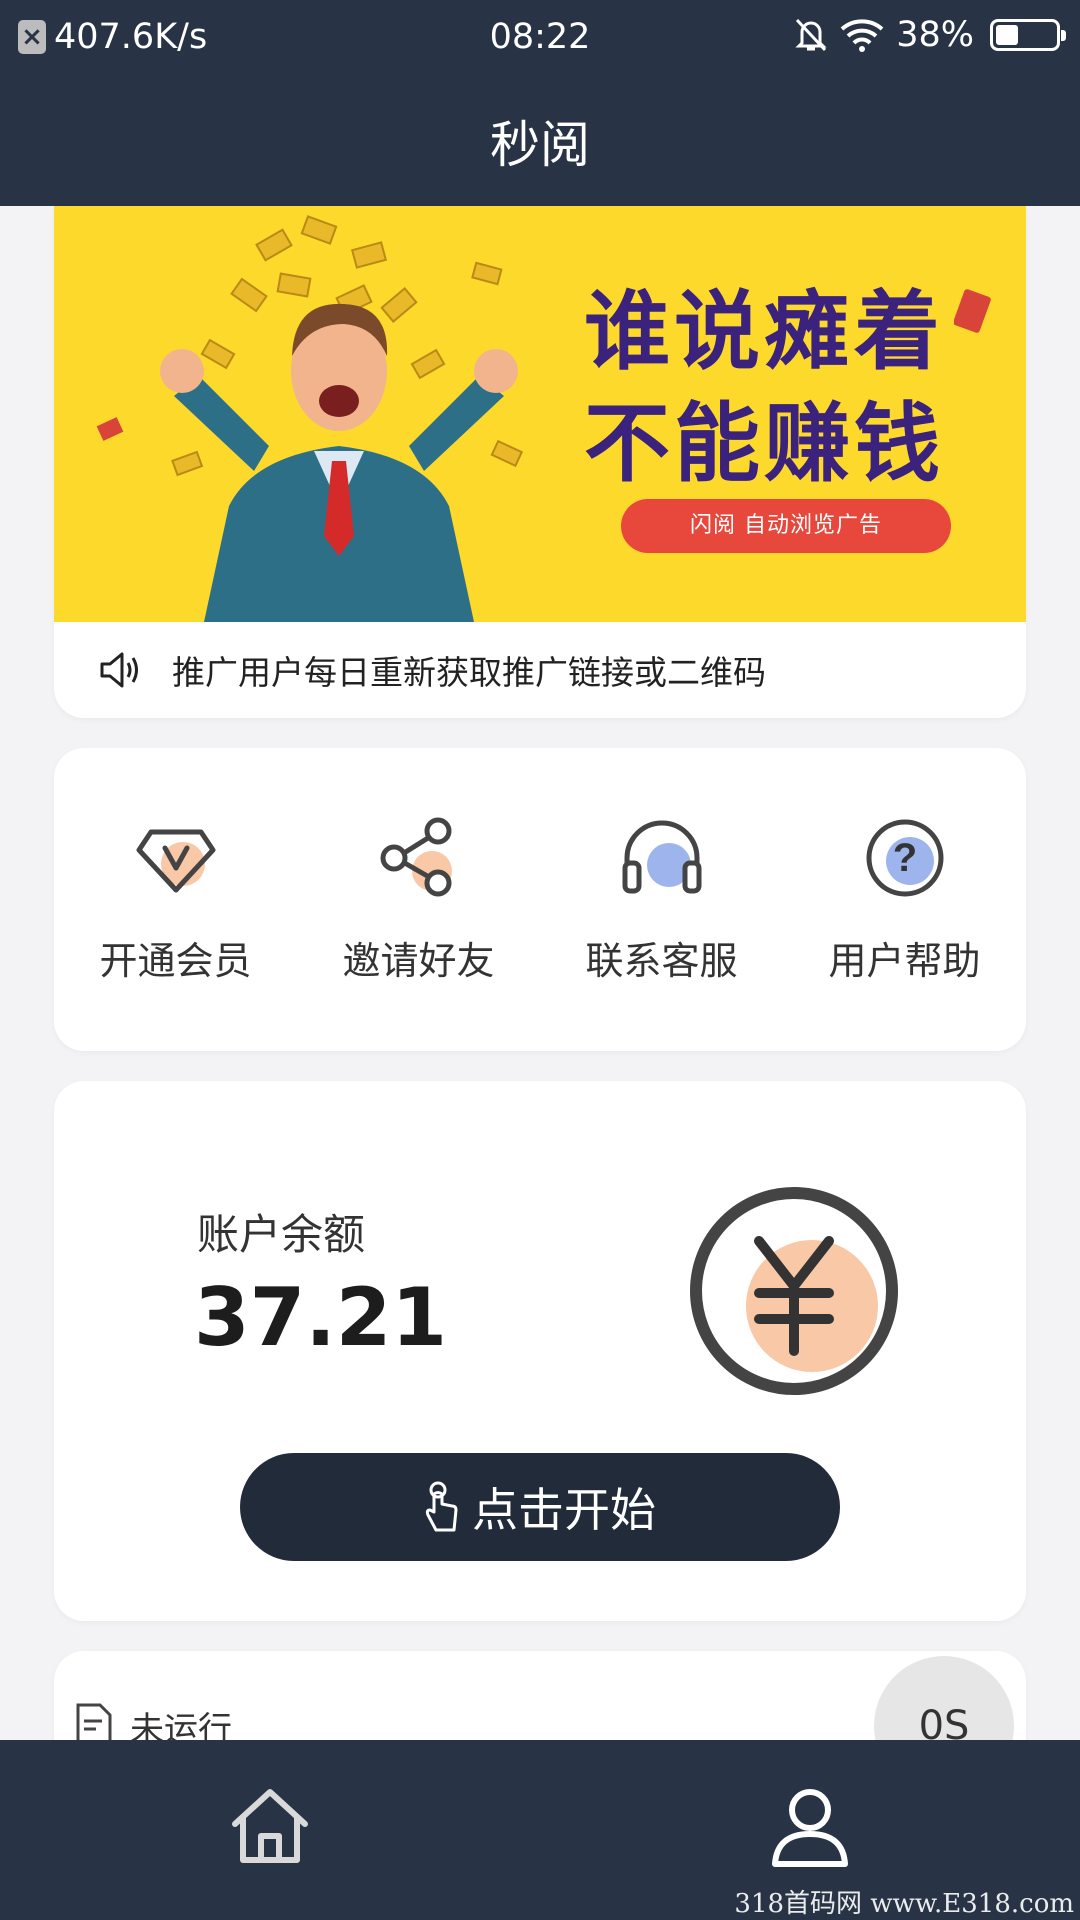  I want to click on vip-icon, so click(175, 861).